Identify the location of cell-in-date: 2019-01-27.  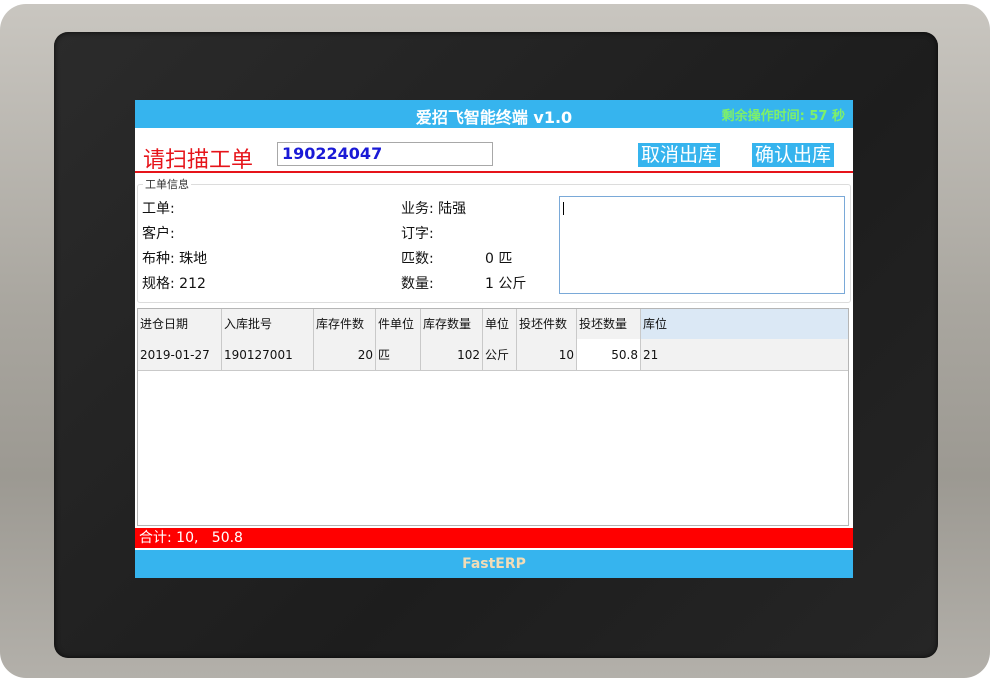
(180, 355).